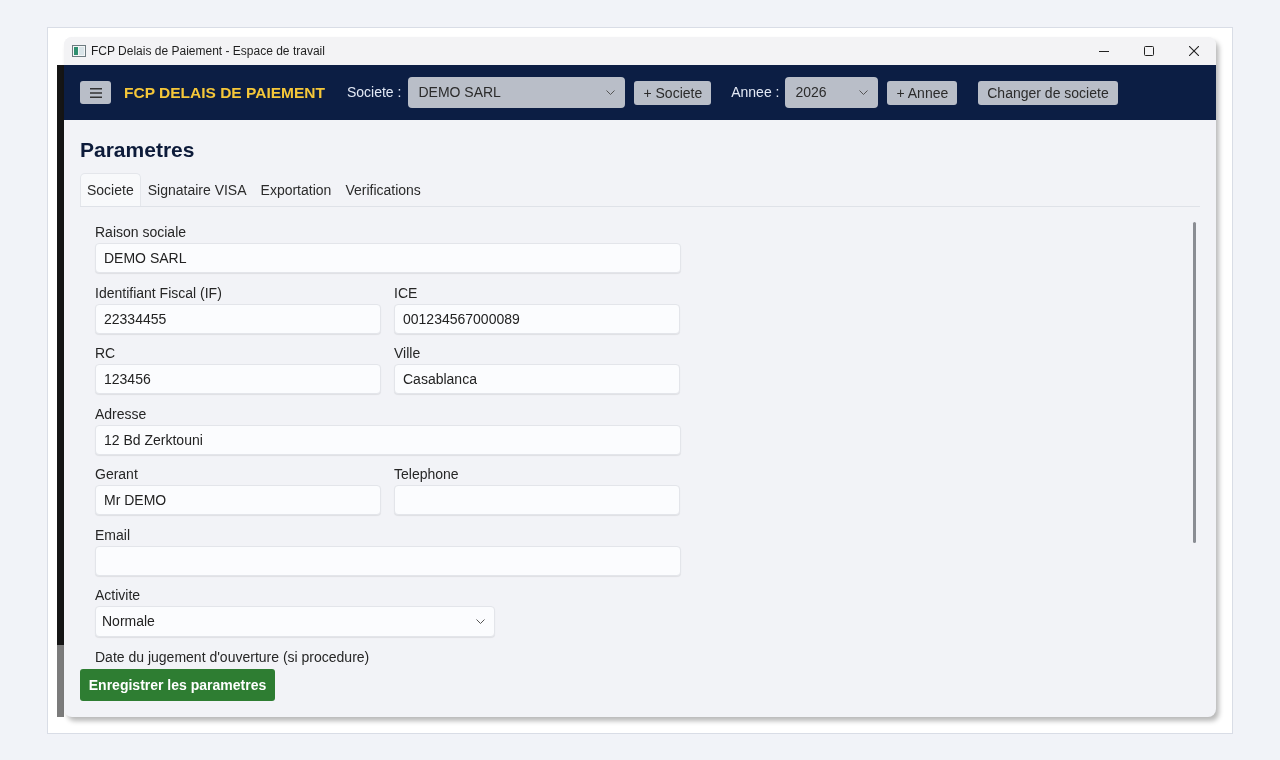 This screenshot has height=760, width=1280. What do you see at coordinates (138, 150) in the screenshot?
I see `page-title: Parametres` at bounding box center [138, 150].